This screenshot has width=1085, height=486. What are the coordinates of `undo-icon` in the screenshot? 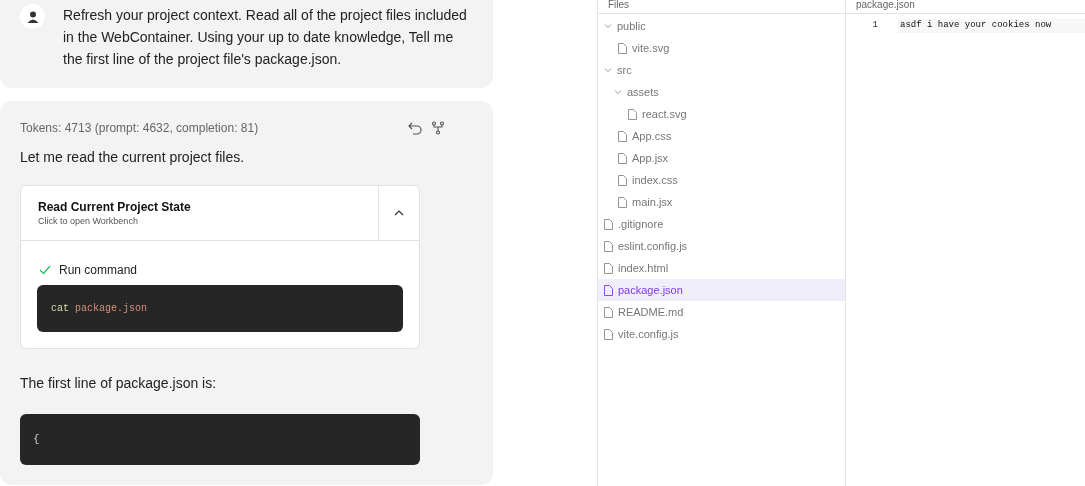 It's located at (415, 128).